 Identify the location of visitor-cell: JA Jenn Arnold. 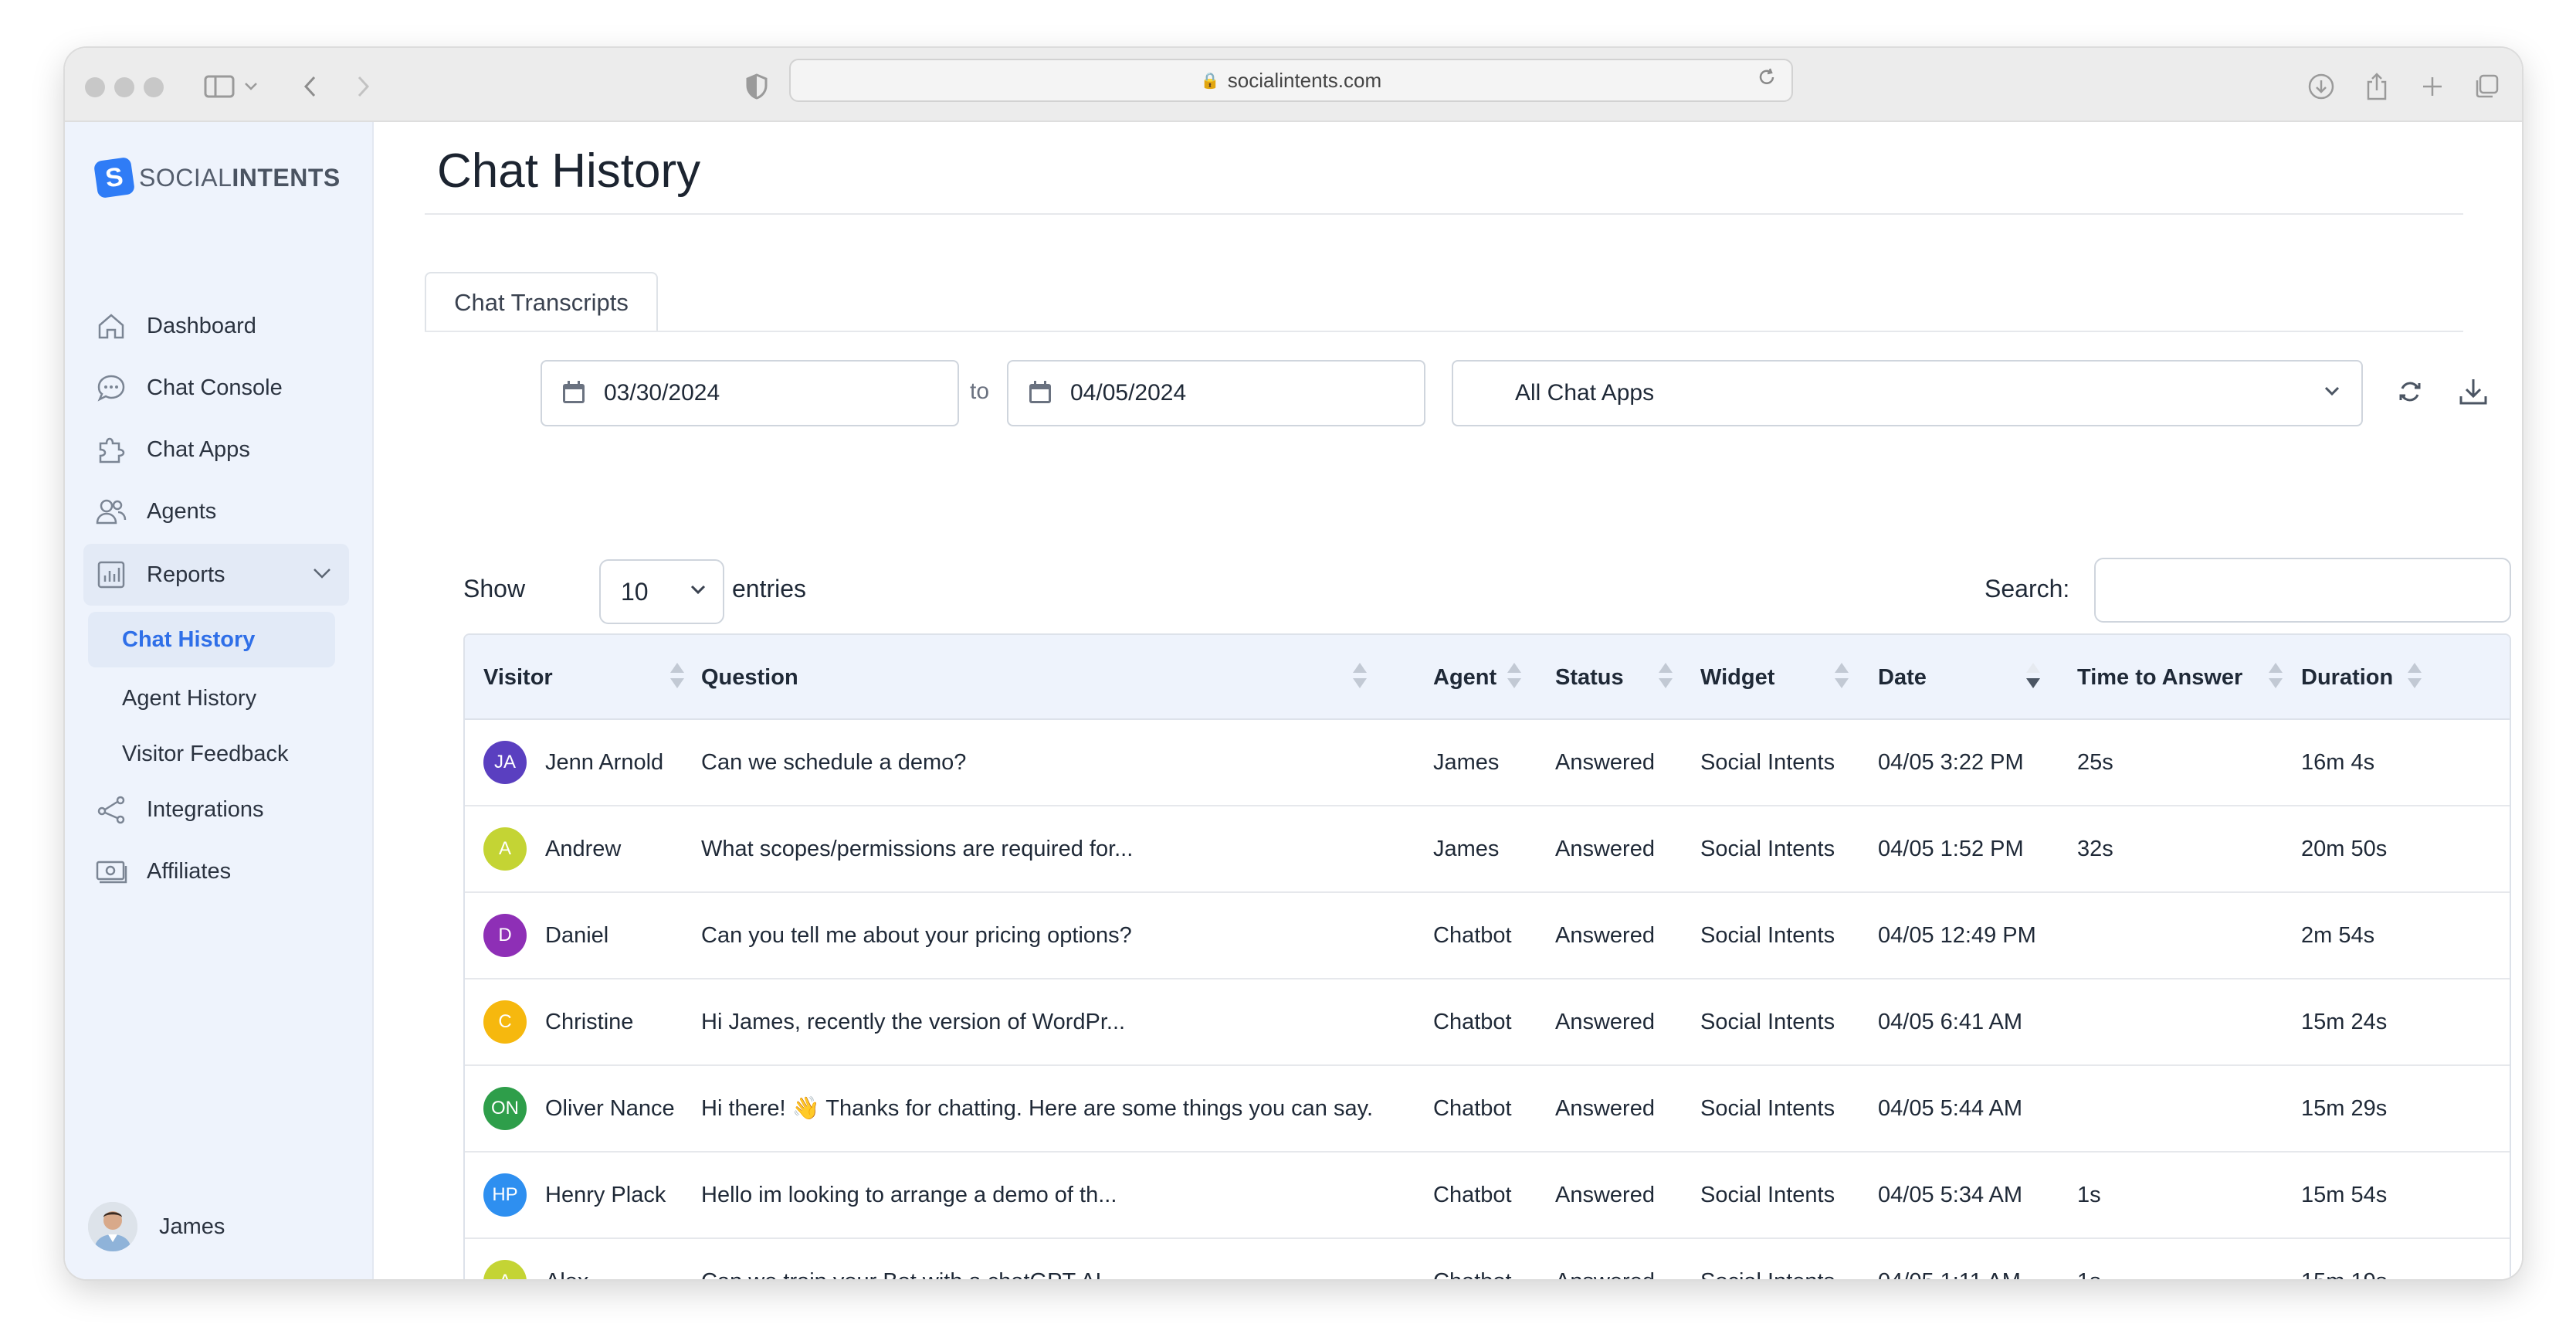
(573, 762).